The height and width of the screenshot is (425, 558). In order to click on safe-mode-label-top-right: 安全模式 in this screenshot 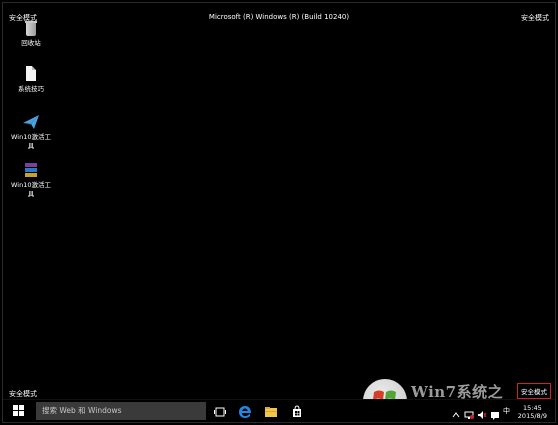, I will do `click(535, 18)`.